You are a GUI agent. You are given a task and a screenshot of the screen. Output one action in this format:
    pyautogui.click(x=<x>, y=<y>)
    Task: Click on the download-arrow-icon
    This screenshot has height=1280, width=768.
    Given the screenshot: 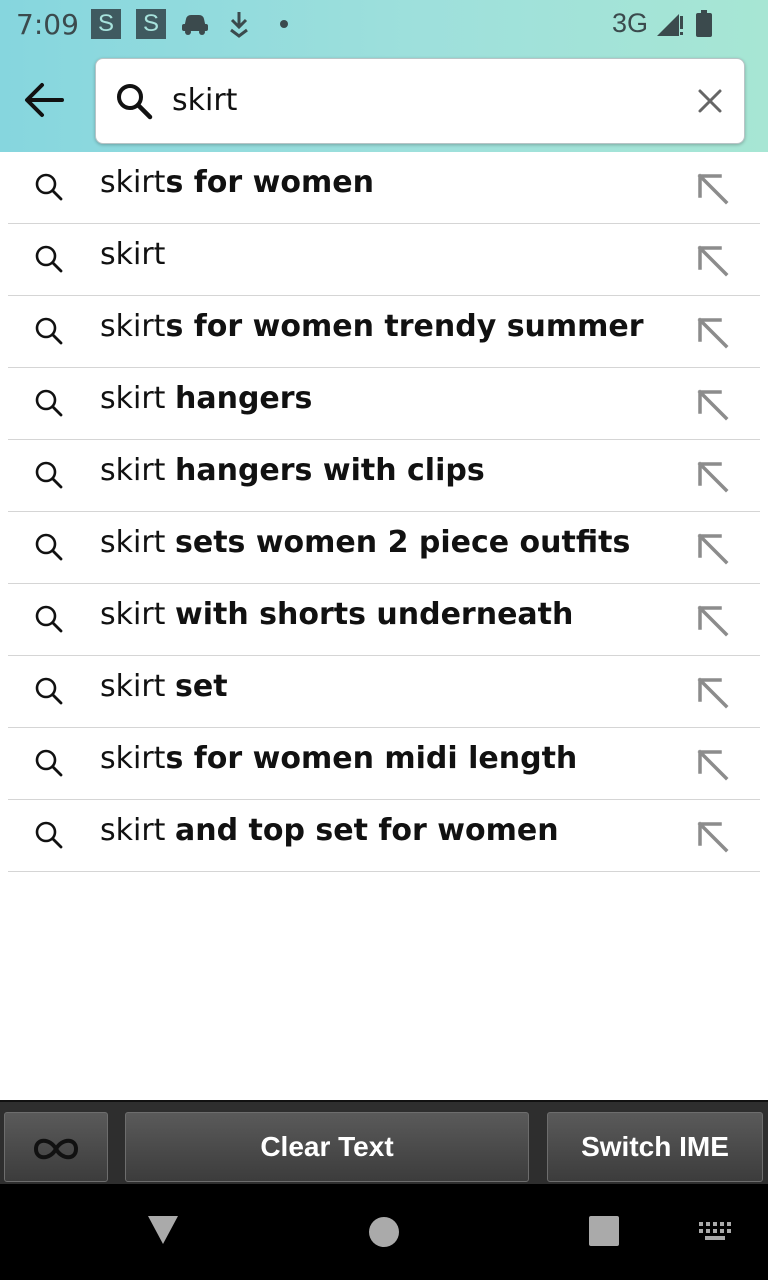 What is the action you would take?
    pyautogui.click(x=239, y=26)
    